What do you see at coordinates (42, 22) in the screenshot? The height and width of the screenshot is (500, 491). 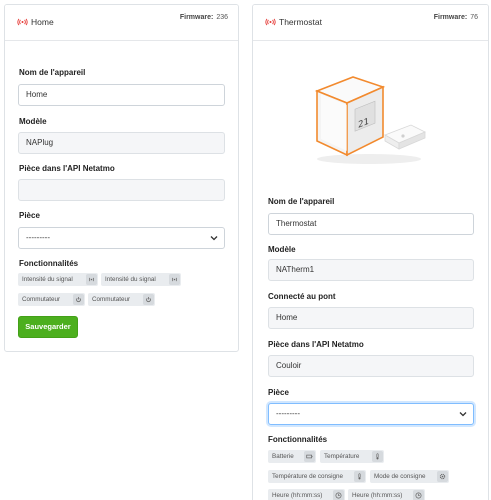 I see `device-name-title: Home` at bounding box center [42, 22].